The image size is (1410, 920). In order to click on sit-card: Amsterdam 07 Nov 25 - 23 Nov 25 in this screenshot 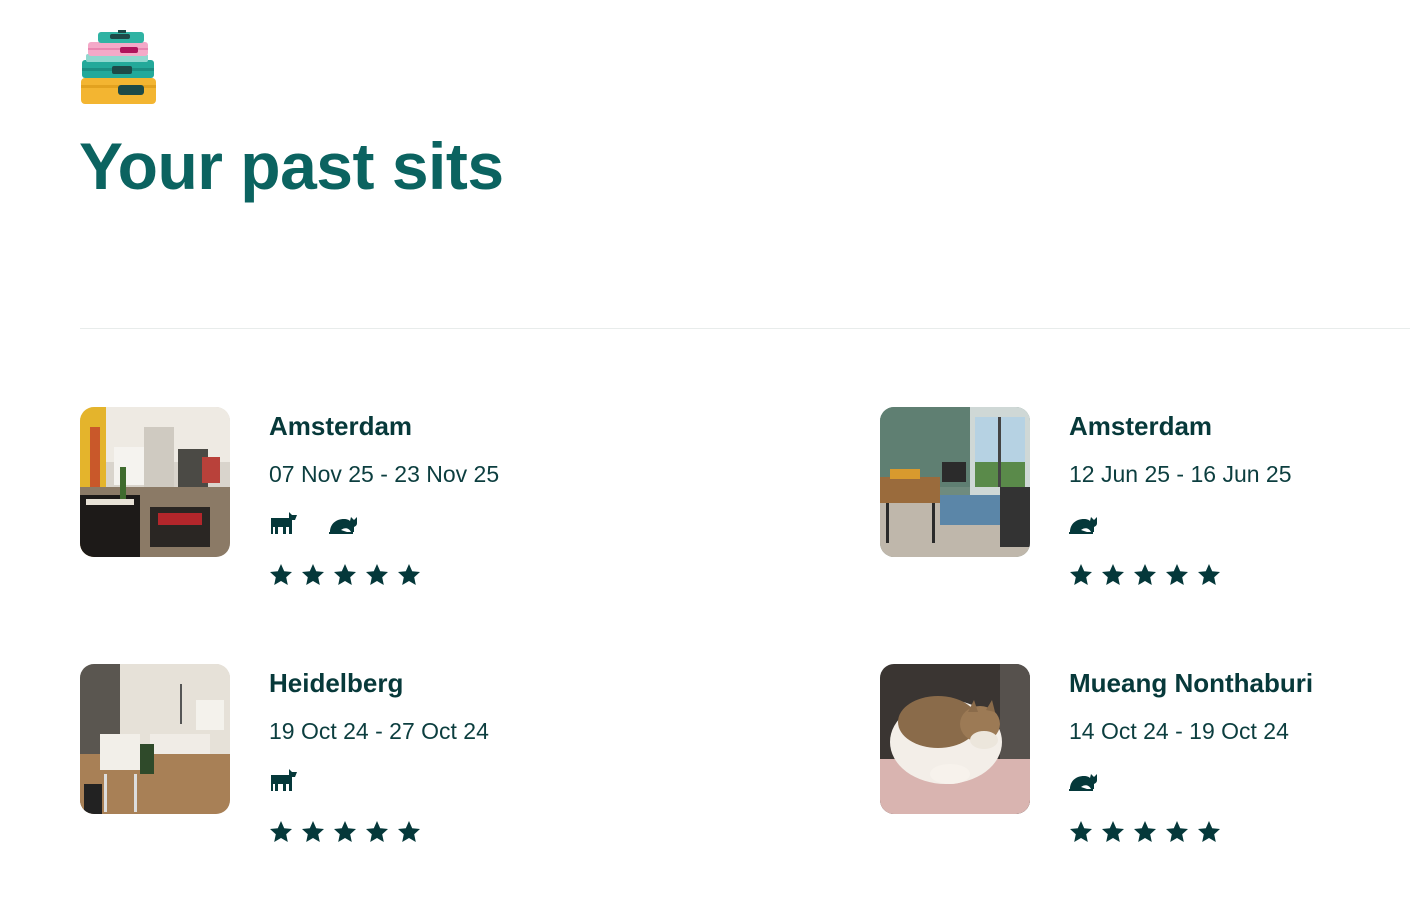, I will do `click(360, 507)`.